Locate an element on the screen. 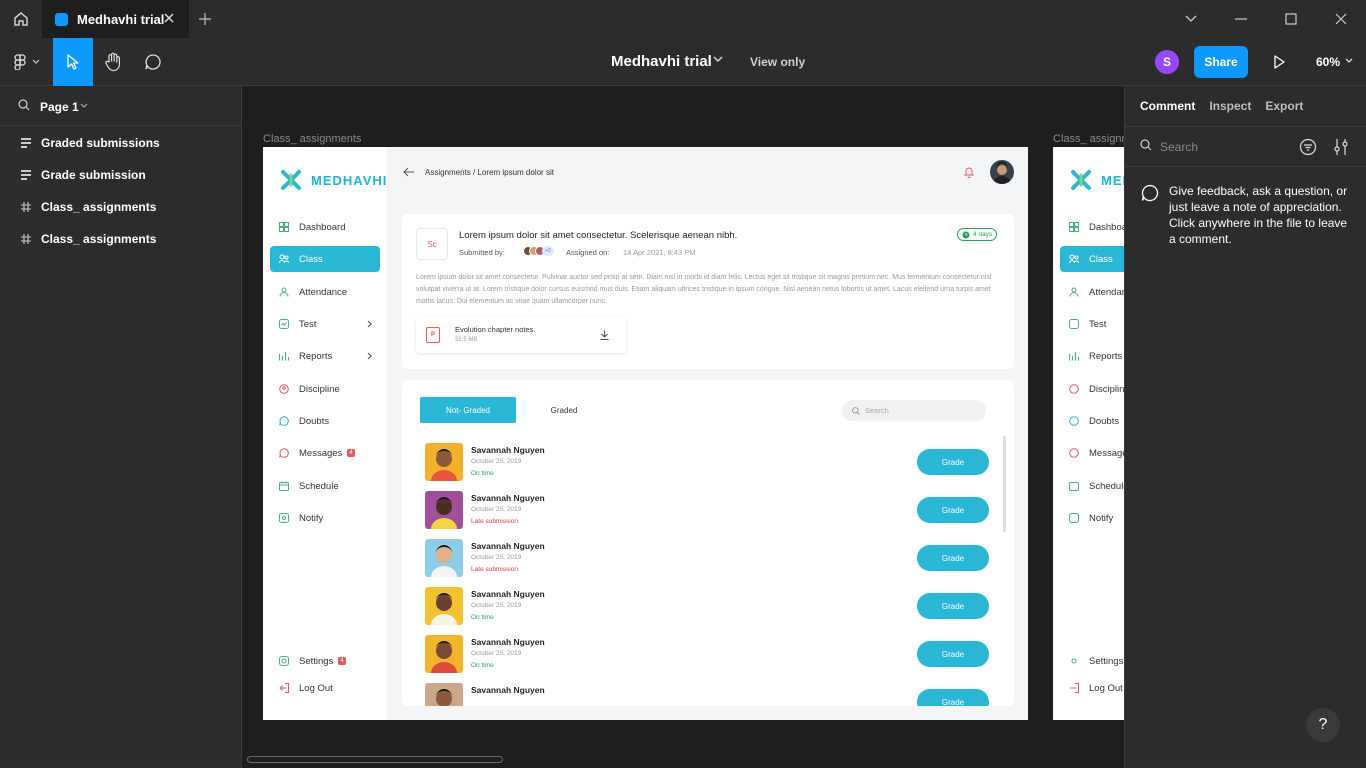  filter-icon is located at coordinates (1308, 147).